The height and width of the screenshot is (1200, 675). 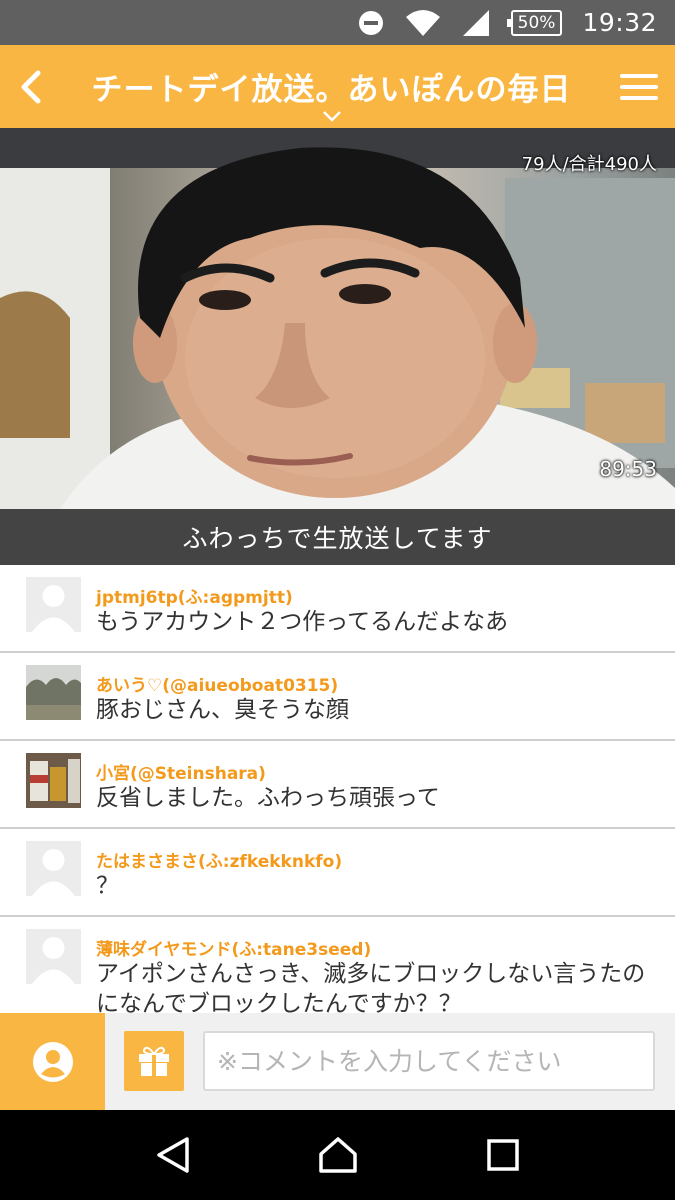 What do you see at coordinates (331, 90) in the screenshot?
I see `page-title: チートデイ放送。あいぽんの毎日` at bounding box center [331, 90].